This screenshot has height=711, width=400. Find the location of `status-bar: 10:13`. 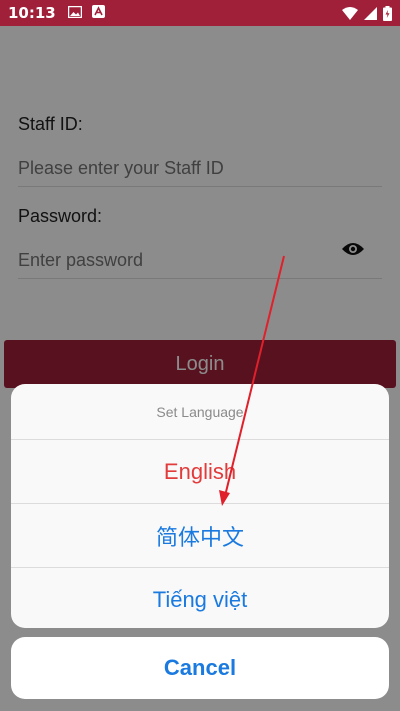

status-bar: 10:13 is located at coordinates (200, 13).